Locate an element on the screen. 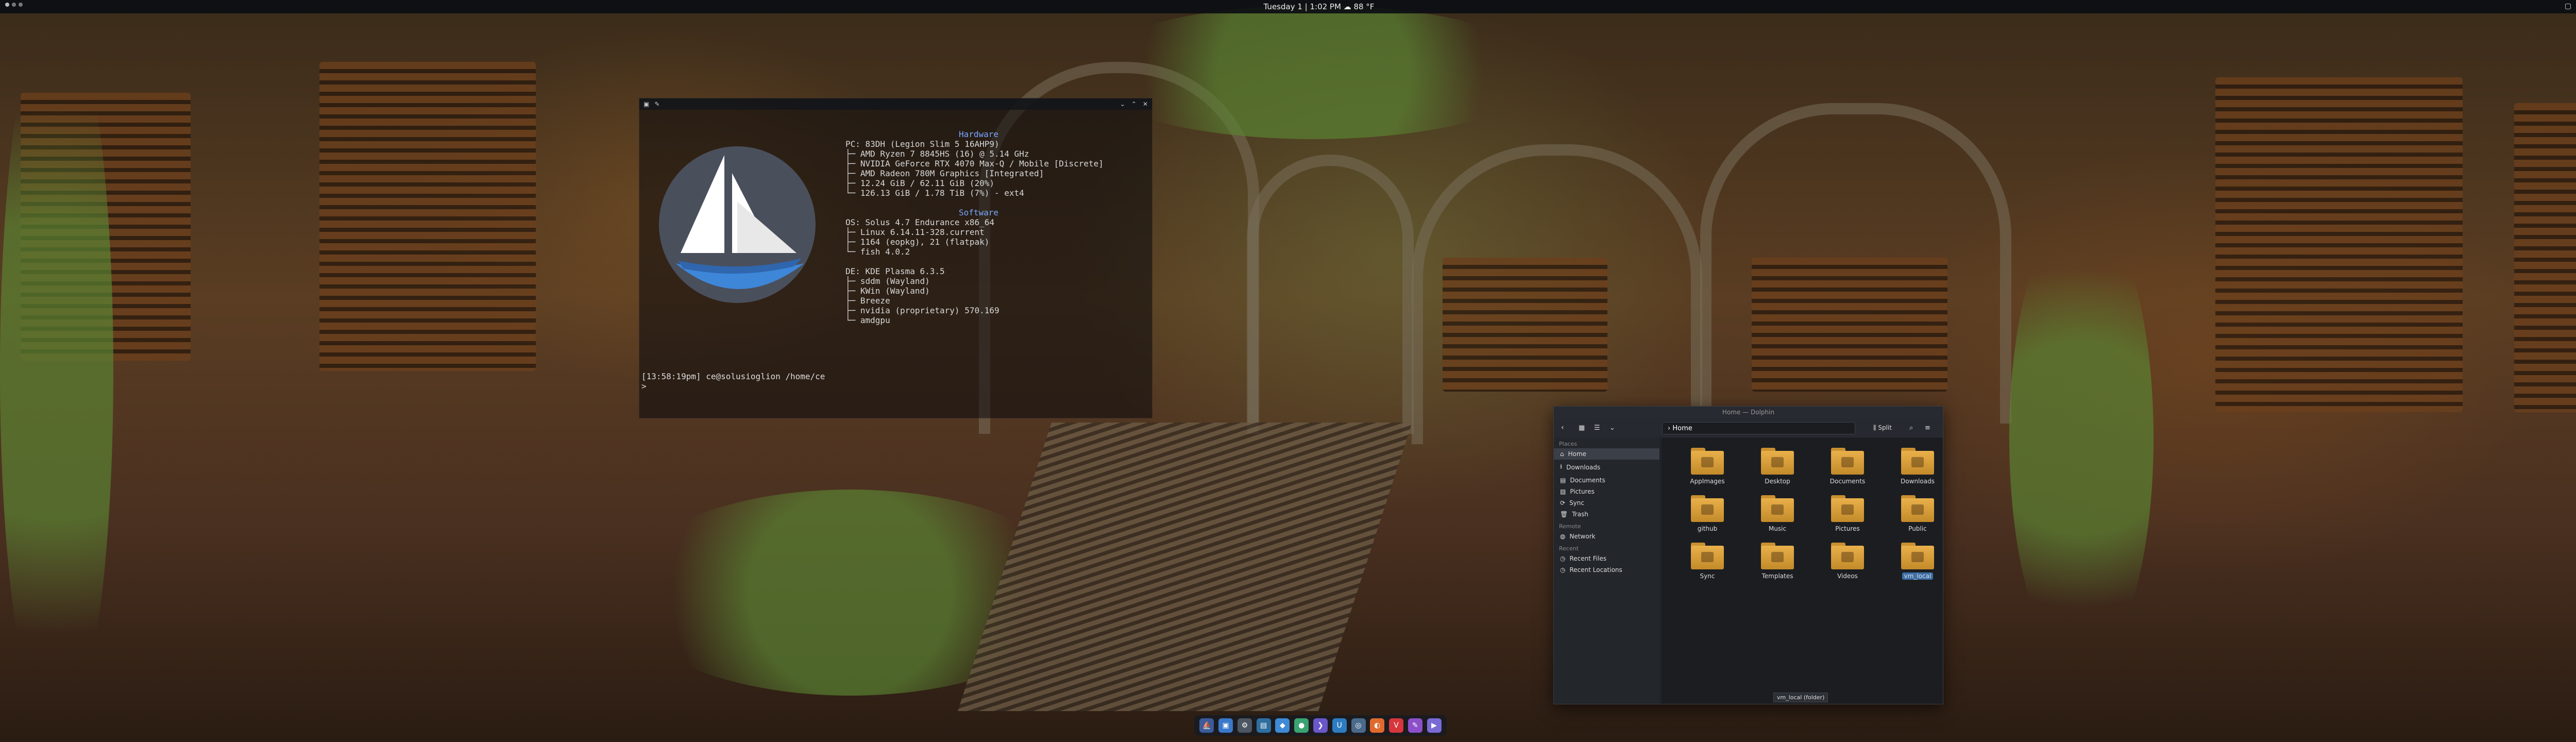 This screenshot has height=742, width=2576. info-line: ├─ 1164 (eopkg), 21 (flatpak) is located at coordinates (917, 242).